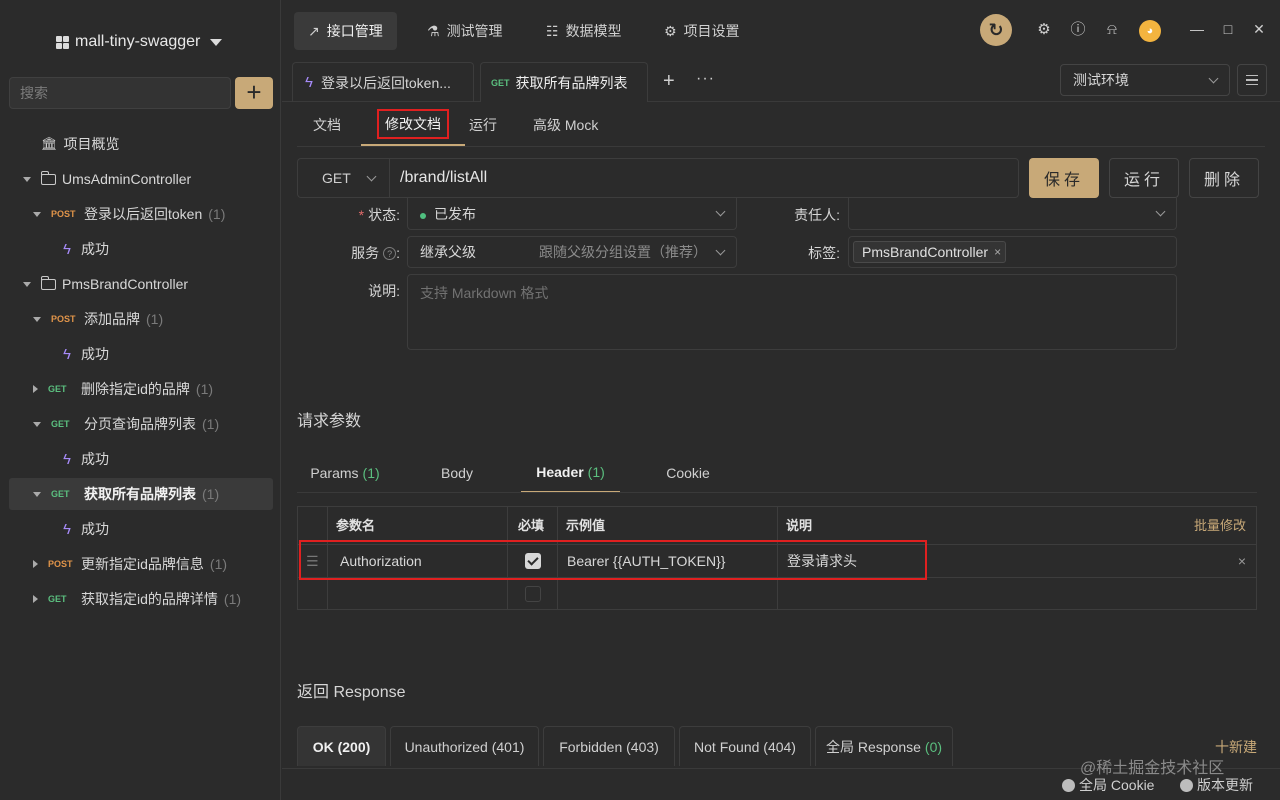  I want to click on more-tabs-button: ···, so click(705, 79).